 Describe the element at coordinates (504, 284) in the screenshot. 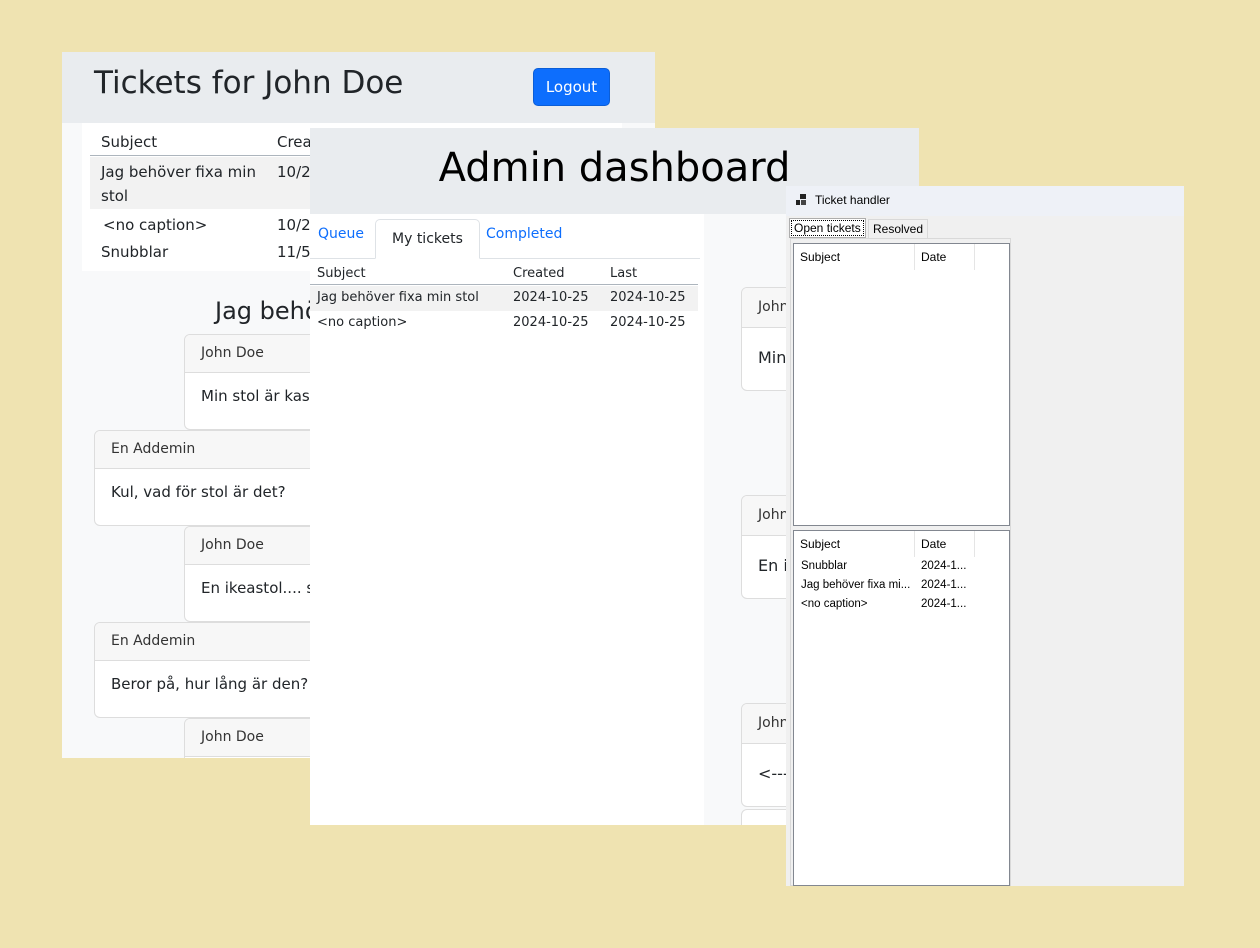

I see `table-divider` at that location.